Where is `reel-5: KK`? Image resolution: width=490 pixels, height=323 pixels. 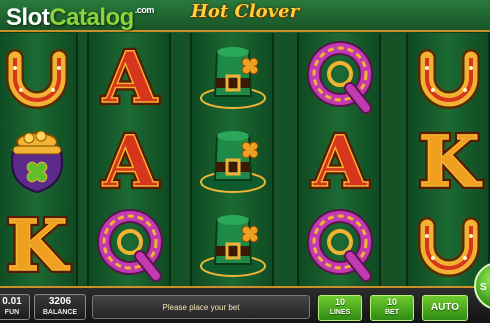
reel-5: KK is located at coordinates (448, 159).